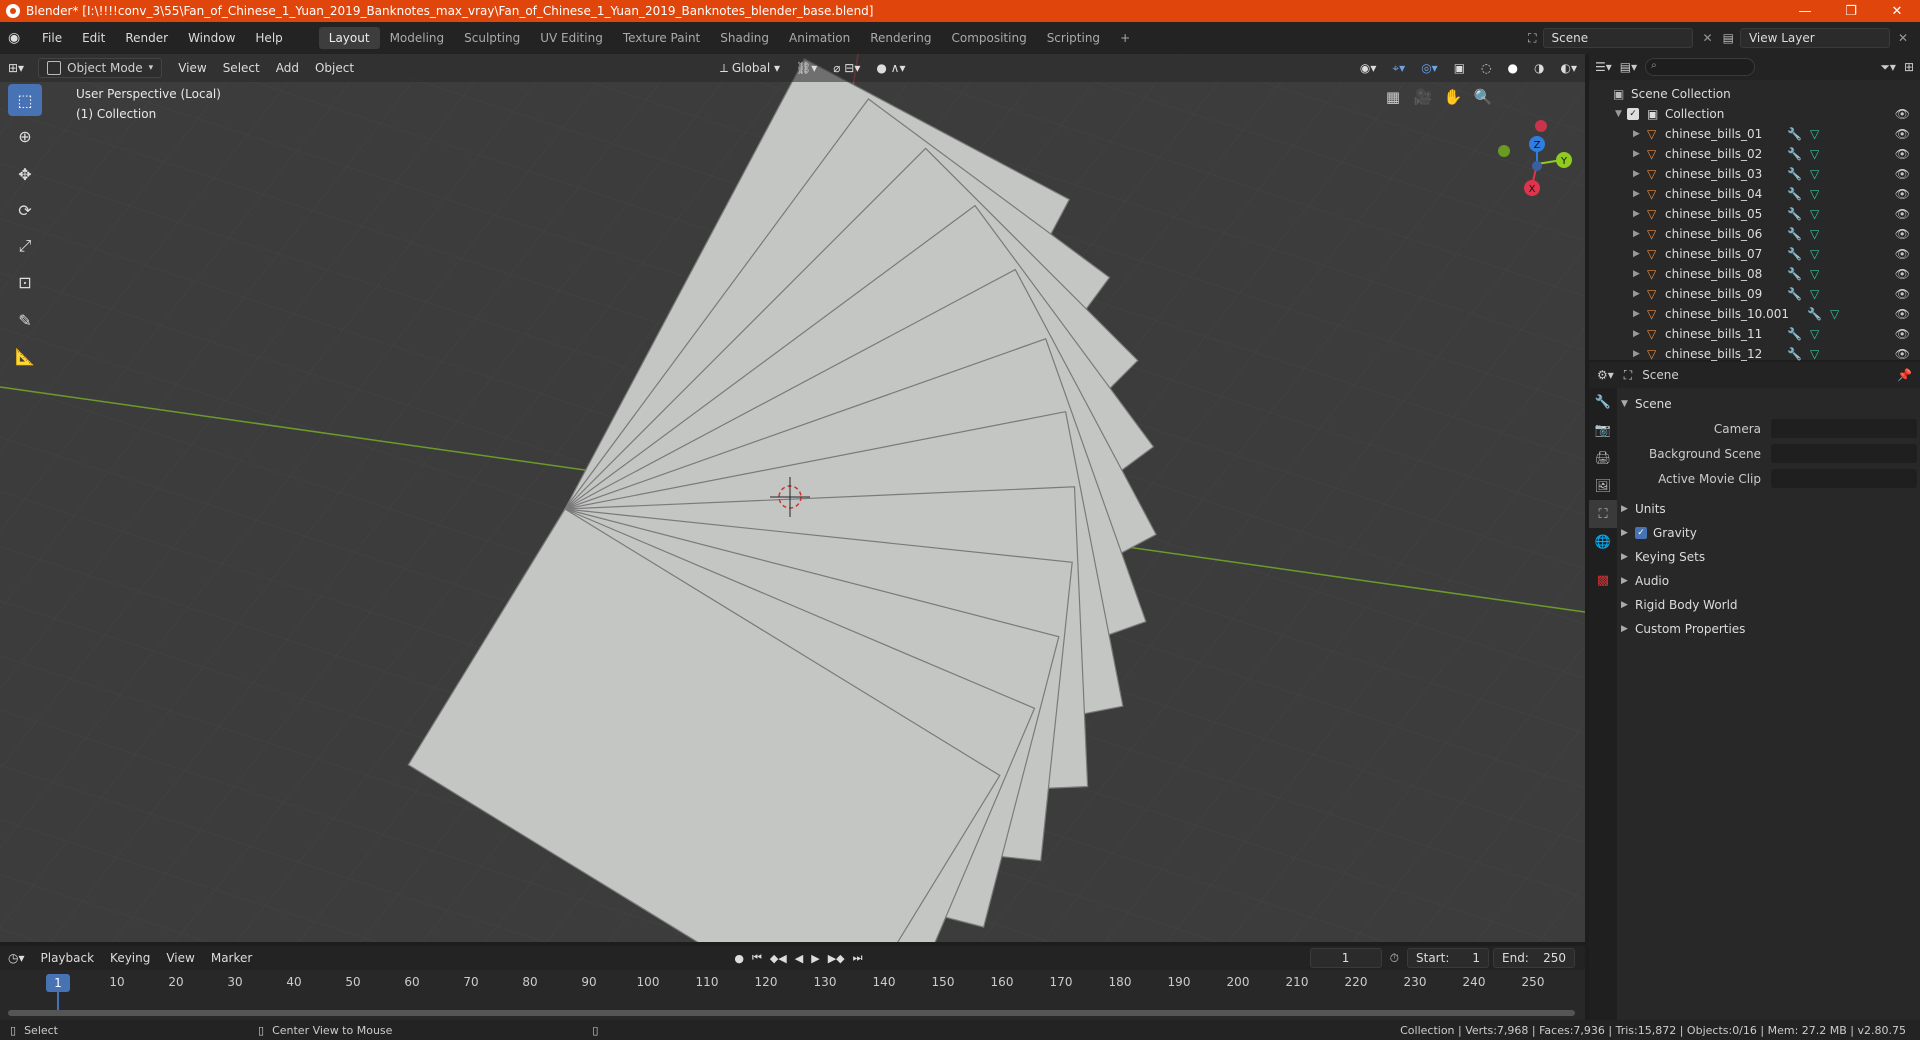 This screenshot has height=1040, width=1920. I want to click on properties-editor-type-icon: ⚙▾, so click(1605, 375).